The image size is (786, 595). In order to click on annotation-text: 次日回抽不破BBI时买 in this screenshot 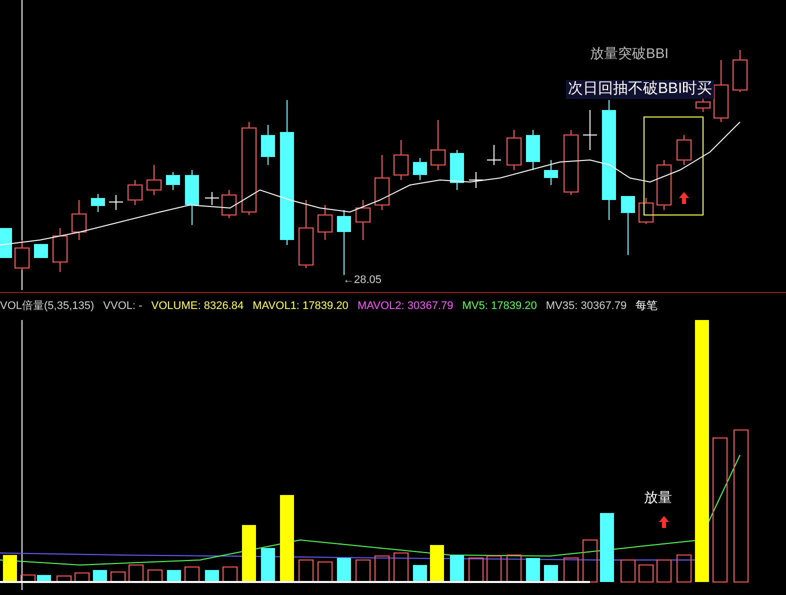, I will do `click(640, 89)`.